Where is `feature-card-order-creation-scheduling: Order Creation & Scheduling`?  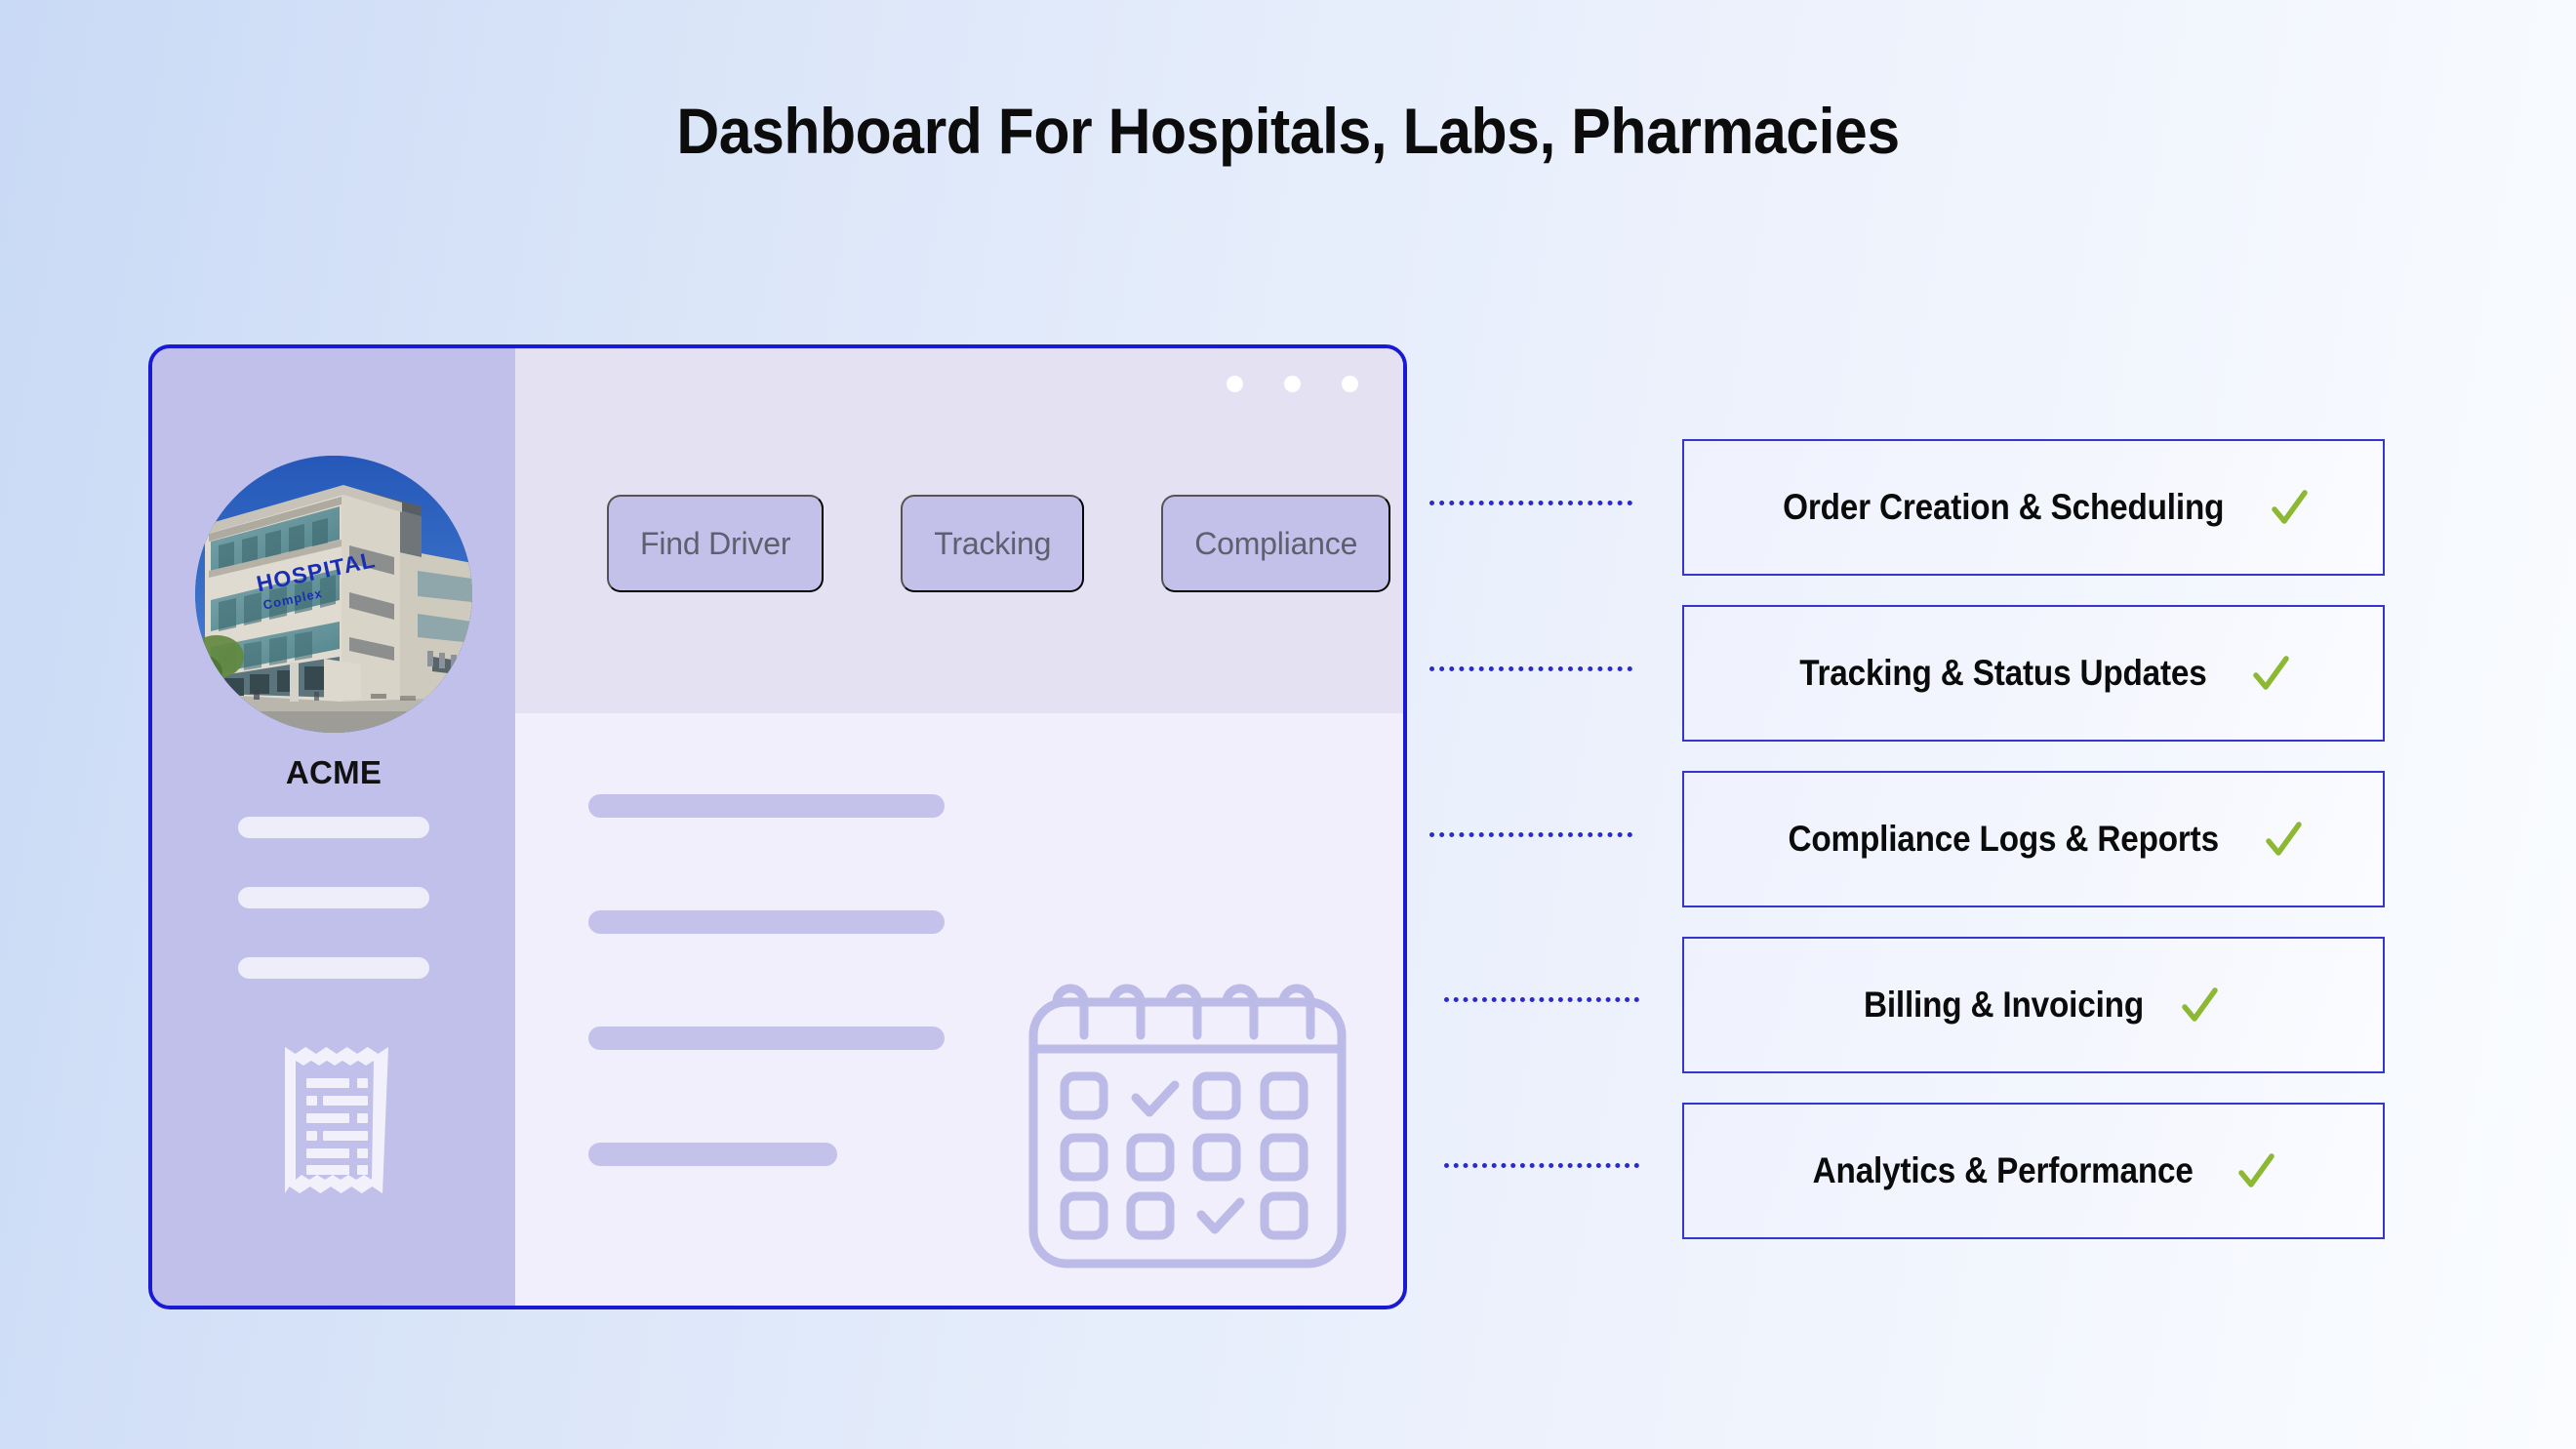 feature-card-order-creation-scheduling: Order Creation & Scheduling is located at coordinates (2033, 508).